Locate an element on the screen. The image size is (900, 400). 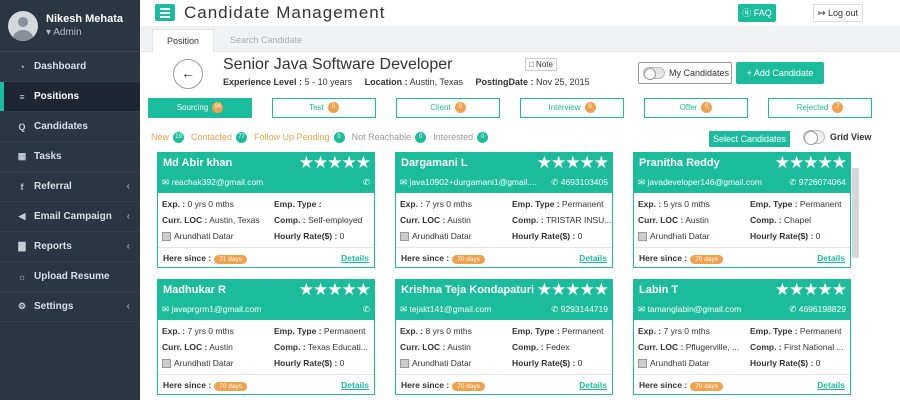
substage-label: Not Reachable is located at coordinates (381, 137).